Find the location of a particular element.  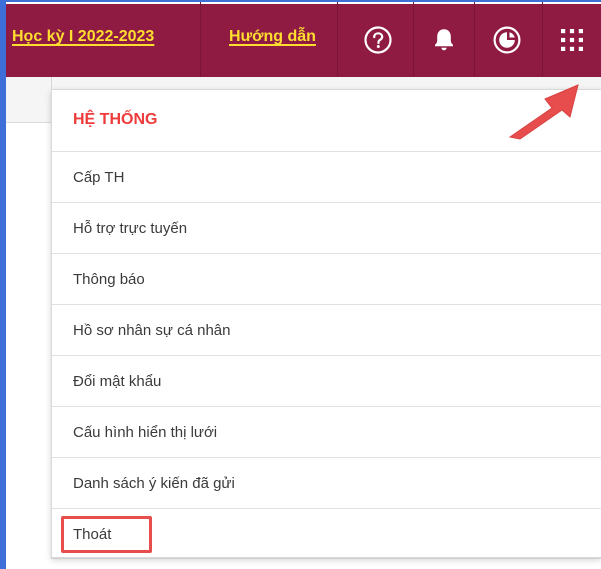

menu-item-personal-profile: Hồ sơ nhân sự cá nhân is located at coordinates (326, 329).